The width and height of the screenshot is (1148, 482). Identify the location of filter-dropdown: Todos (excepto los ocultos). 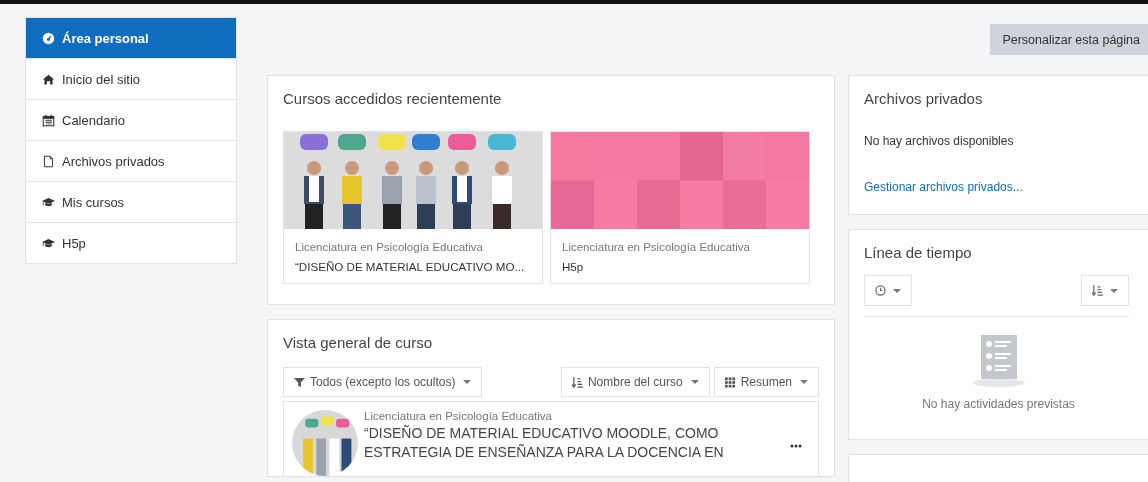
(383, 382).